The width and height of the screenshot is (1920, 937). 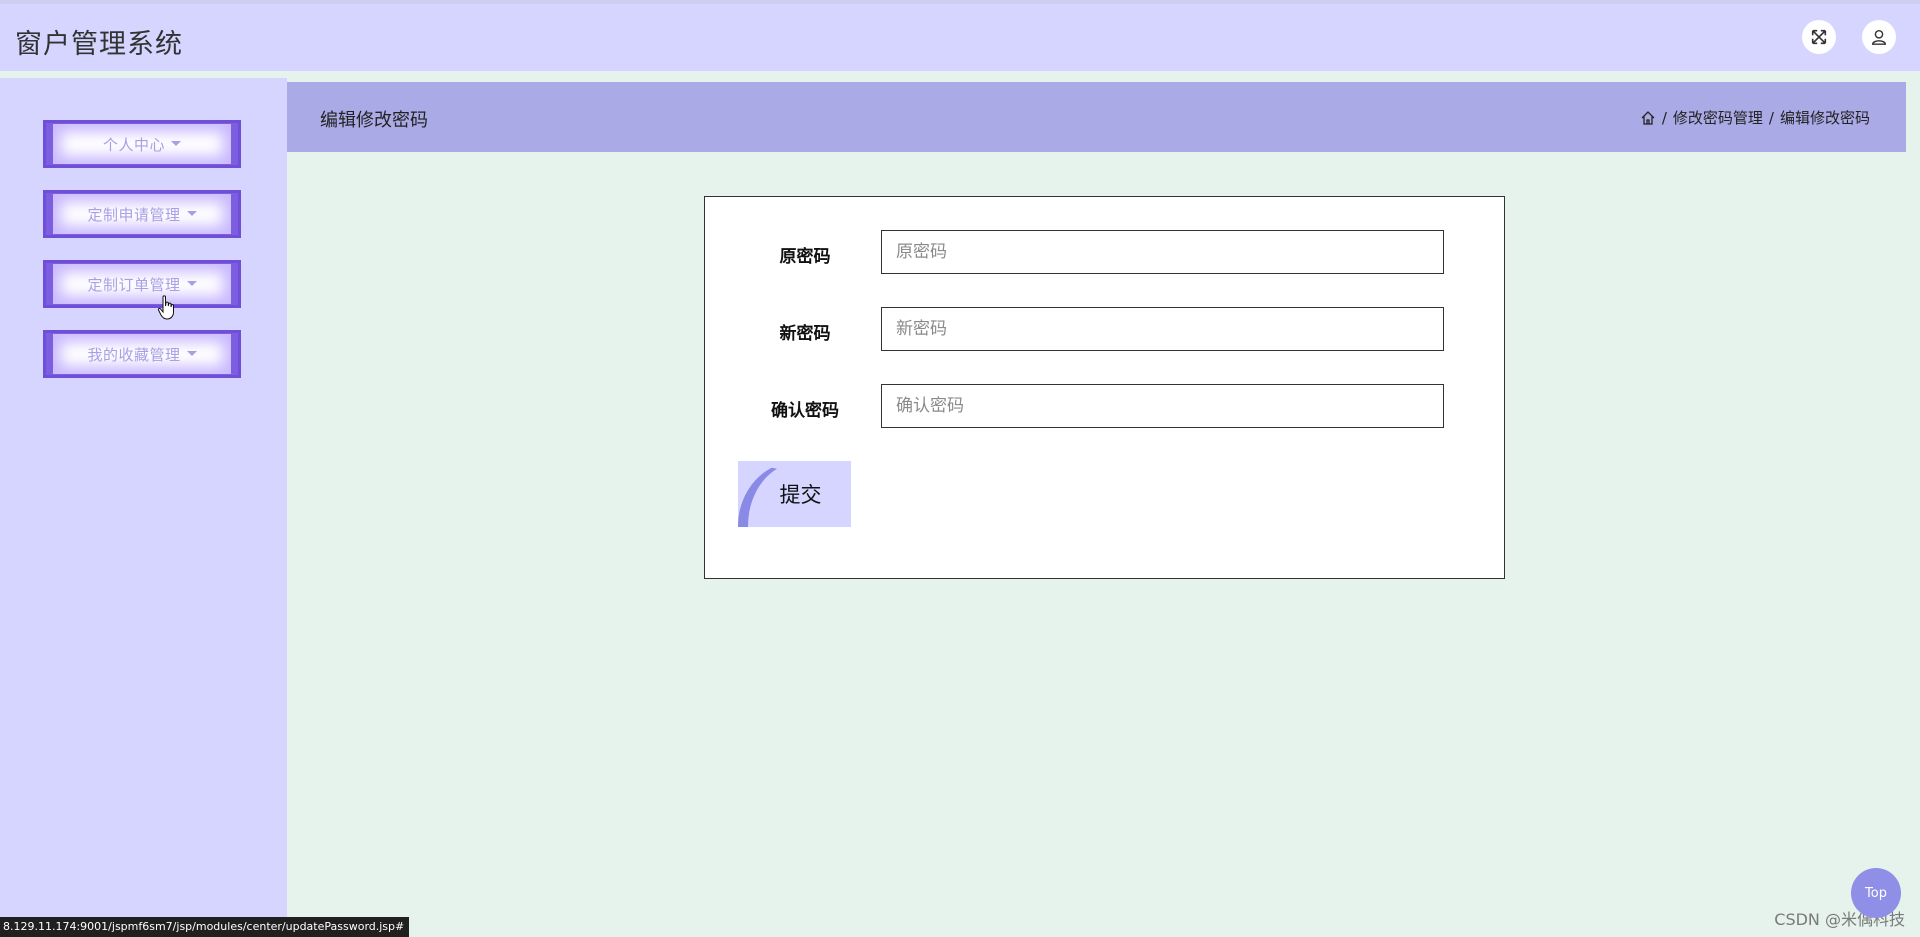 I want to click on app-title: 窗户管理系统, so click(x=99, y=44).